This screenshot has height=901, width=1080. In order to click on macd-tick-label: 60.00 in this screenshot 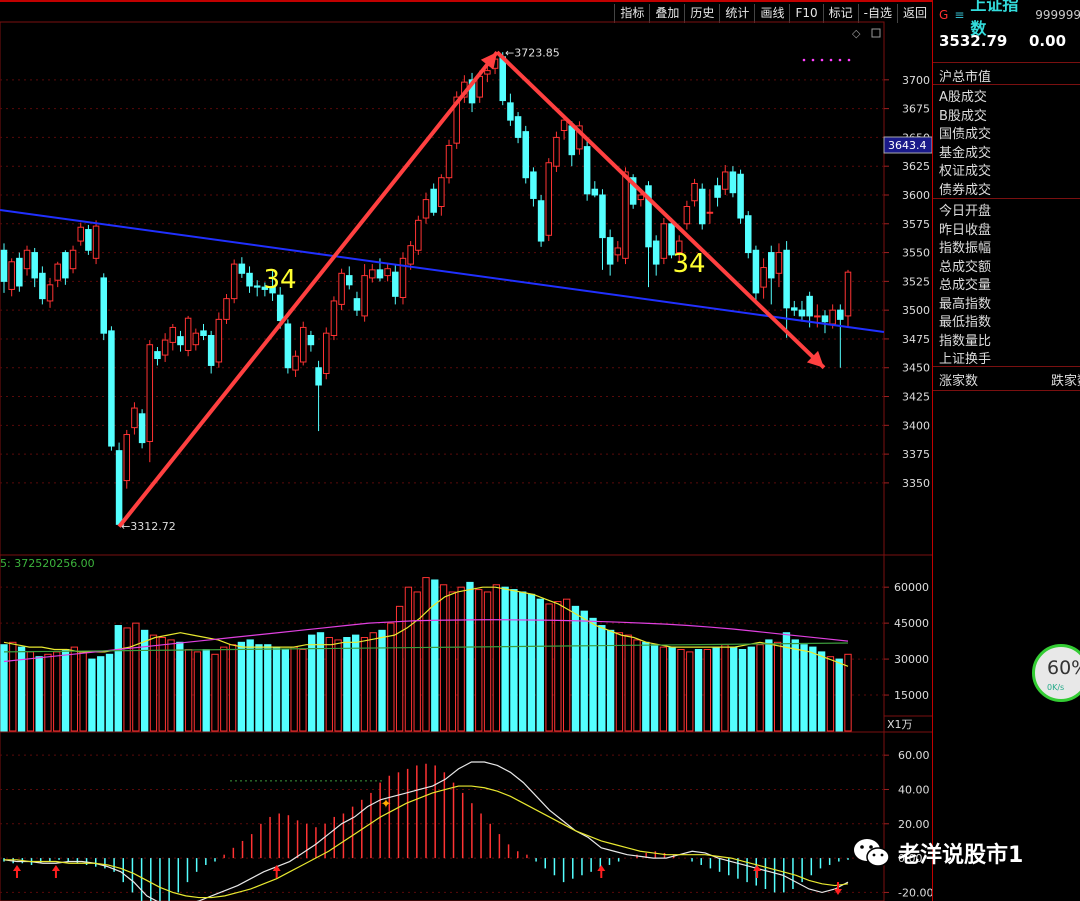, I will do `click(914, 755)`.